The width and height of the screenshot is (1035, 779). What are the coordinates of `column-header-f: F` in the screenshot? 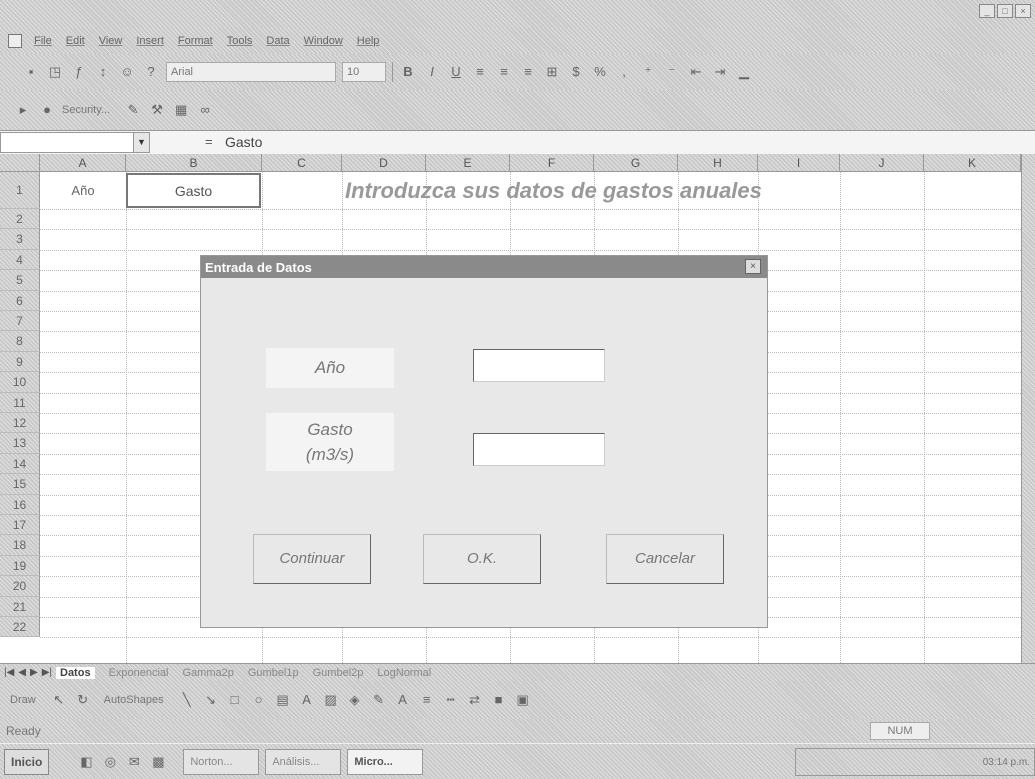 It's located at (552, 163).